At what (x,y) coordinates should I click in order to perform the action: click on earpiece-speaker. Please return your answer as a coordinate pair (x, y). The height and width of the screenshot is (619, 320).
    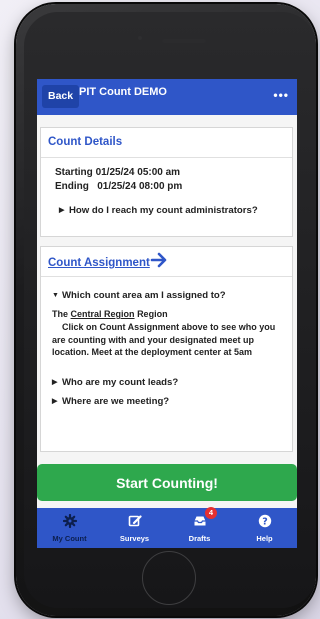
    Looking at the image, I should click on (184, 41).